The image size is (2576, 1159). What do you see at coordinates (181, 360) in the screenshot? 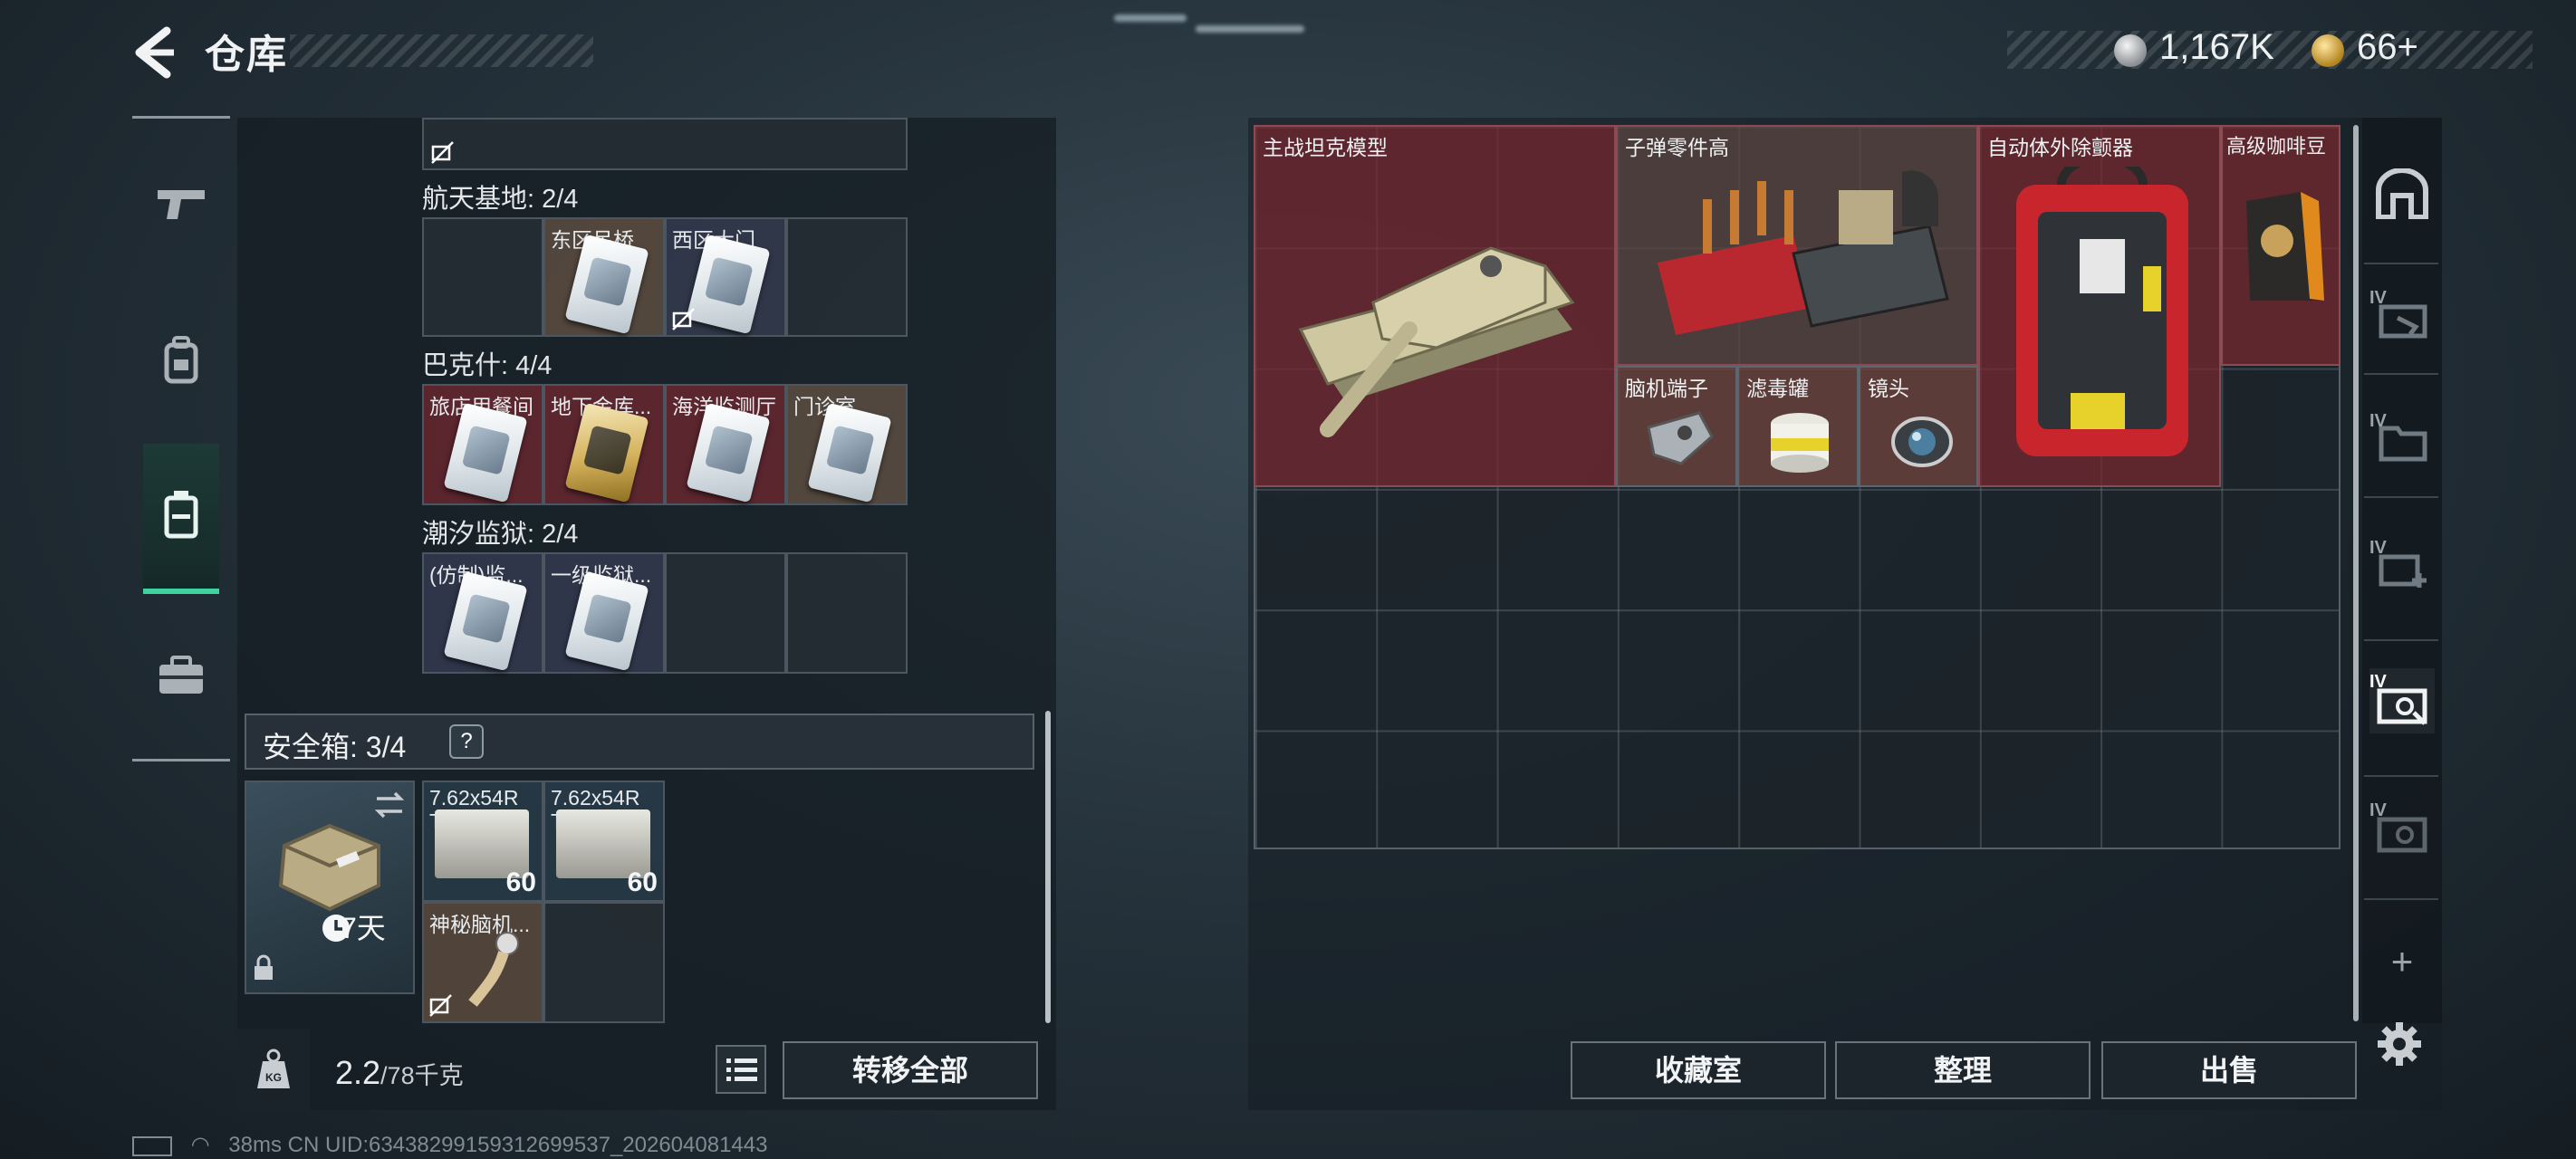
I see `backpack-icon` at bounding box center [181, 360].